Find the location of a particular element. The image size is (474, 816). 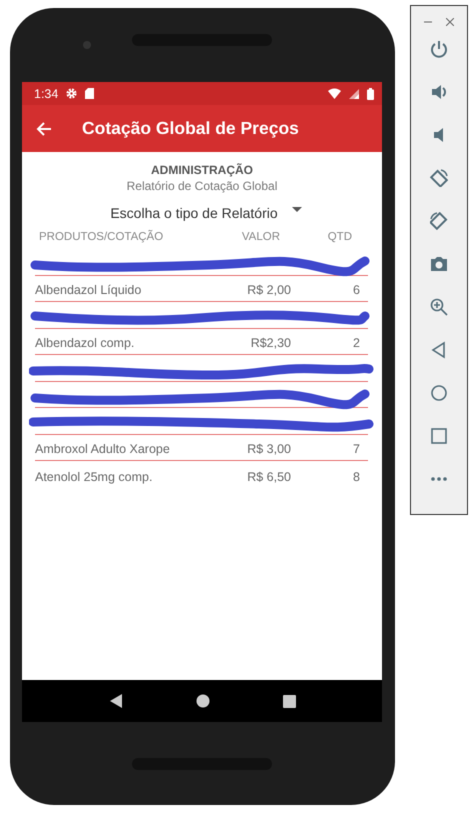

product-name: Albendazol comp. is located at coordinates (85, 343).